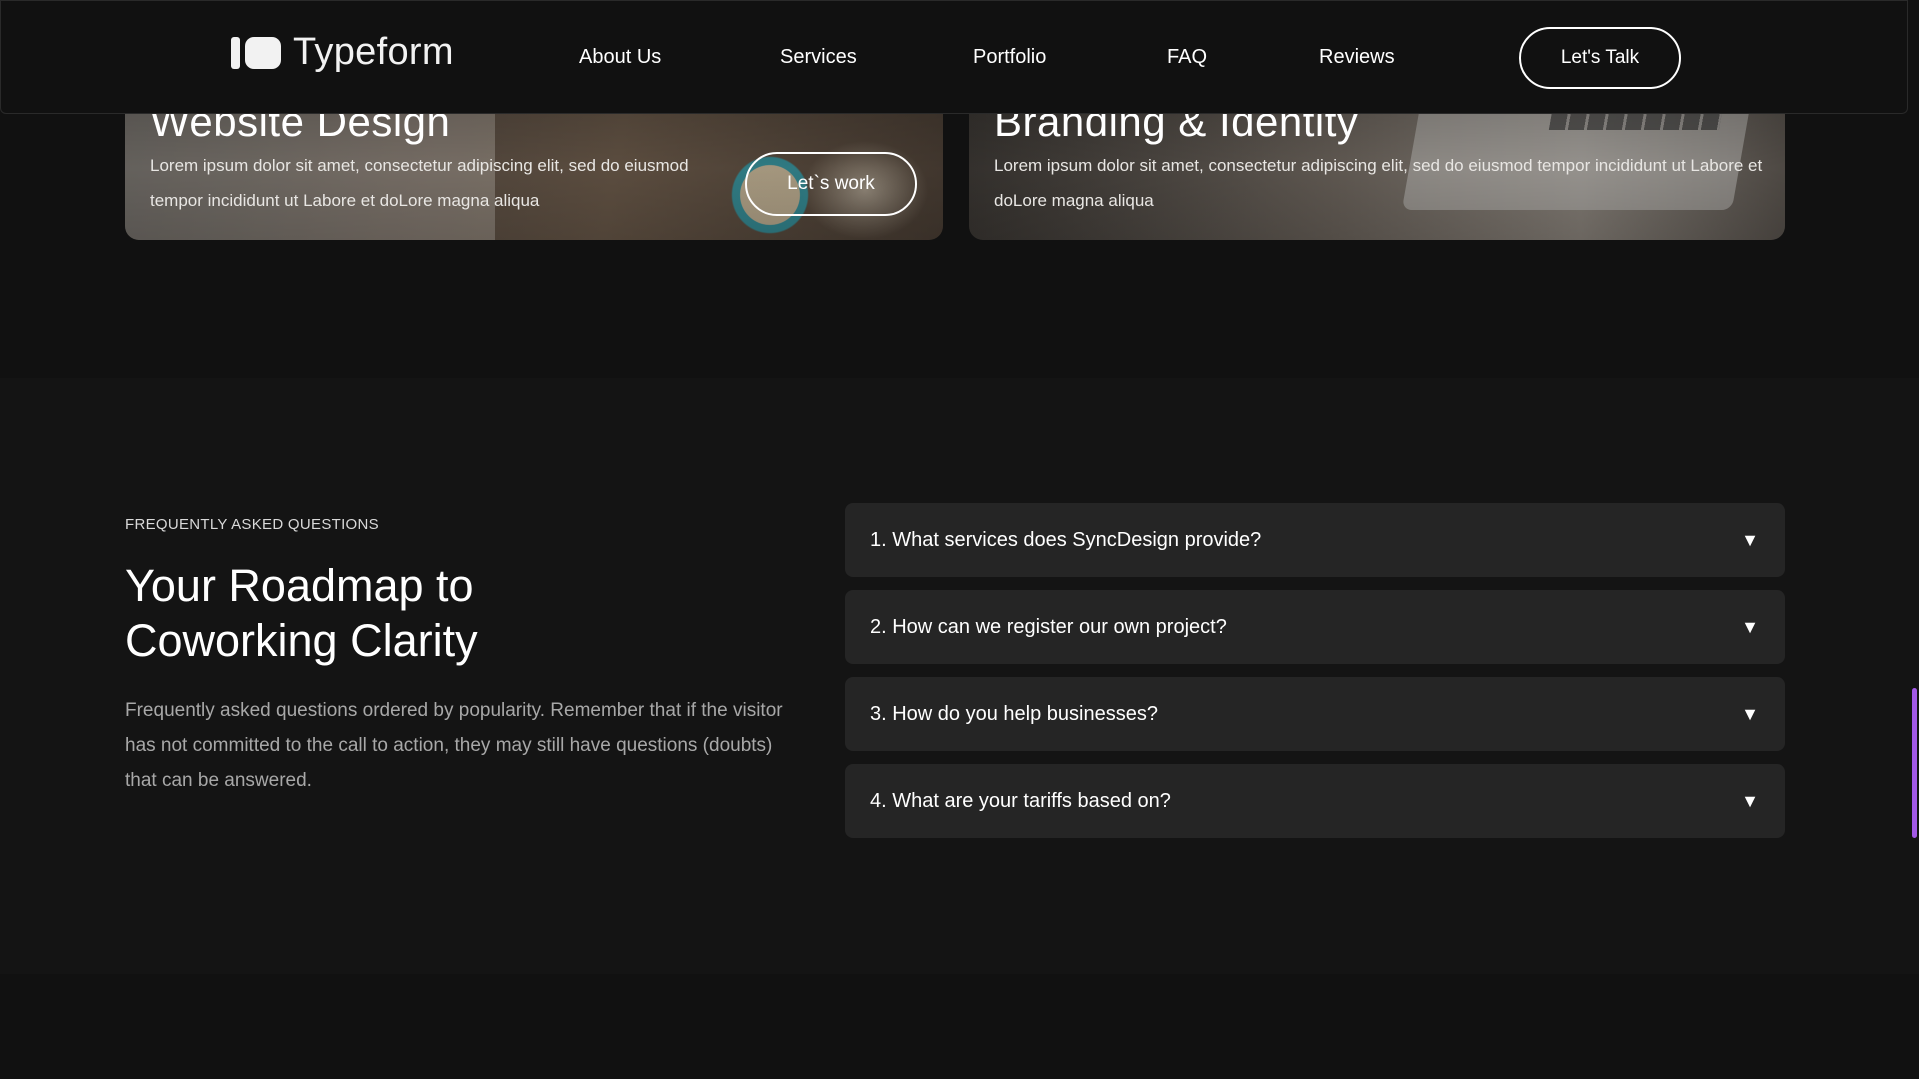 The width and height of the screenshot is (1919, 1079). I want to click on faq-question: 3. How do you help businesses?, so click(1014, 713).